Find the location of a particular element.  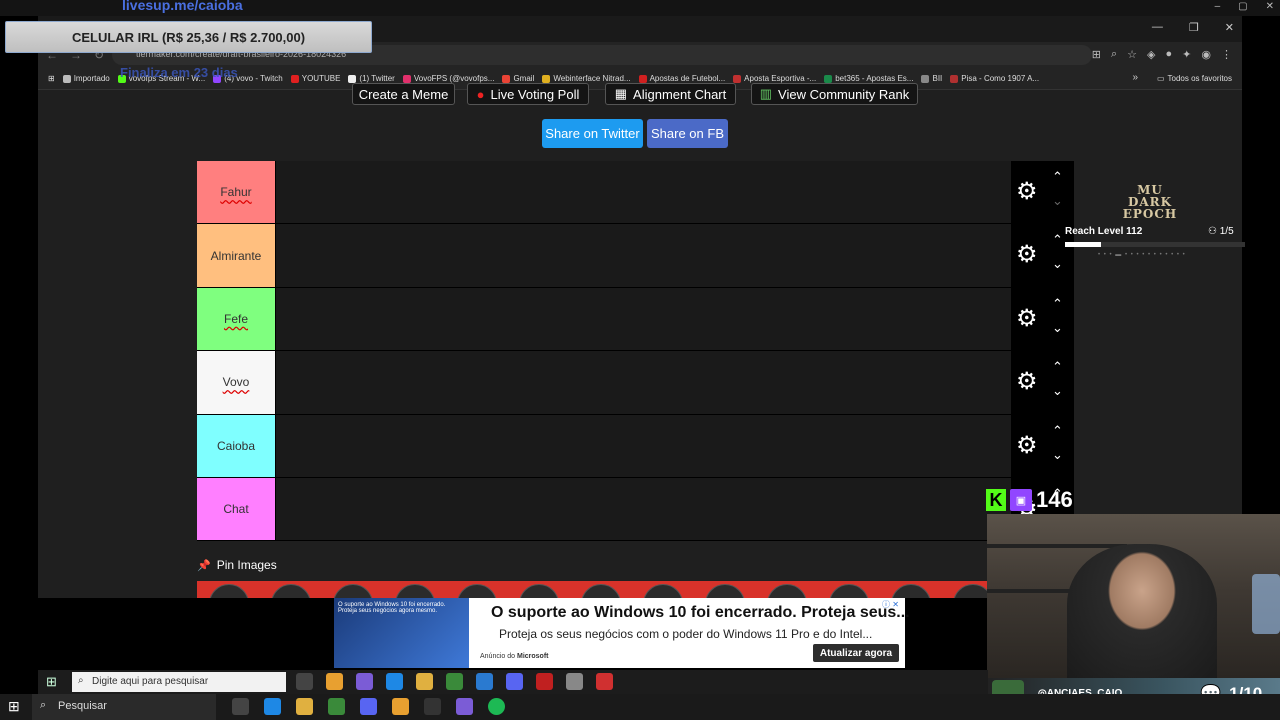

zoom-icon: ⌕ is located at coordinates (1114, 54).